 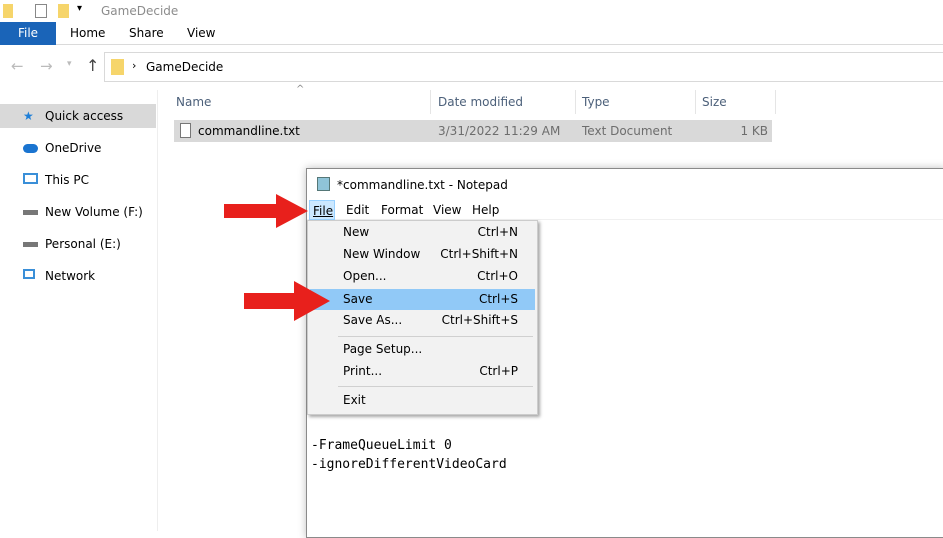 I want to click on menu-item-shortcut: Ctrl+O, so click(x=497, y=276).